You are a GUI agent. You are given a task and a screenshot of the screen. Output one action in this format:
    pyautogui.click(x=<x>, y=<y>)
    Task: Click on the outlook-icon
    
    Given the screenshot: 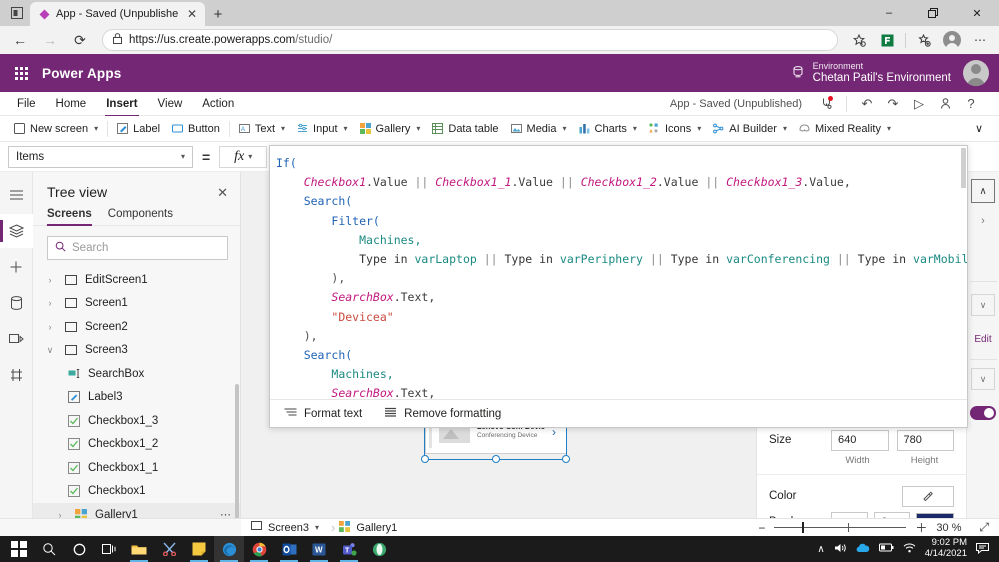 What is the action you would take?
    pyautogui.click(x=289, y=549)
    